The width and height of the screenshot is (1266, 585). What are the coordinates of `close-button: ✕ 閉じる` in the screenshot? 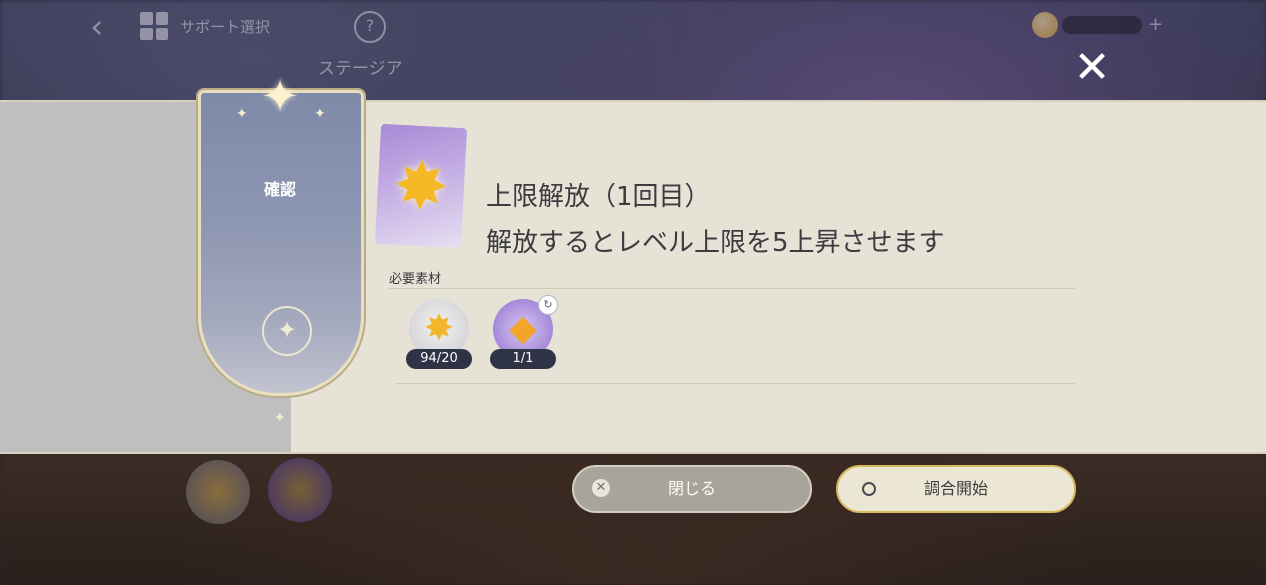 It's located at (692, 489).